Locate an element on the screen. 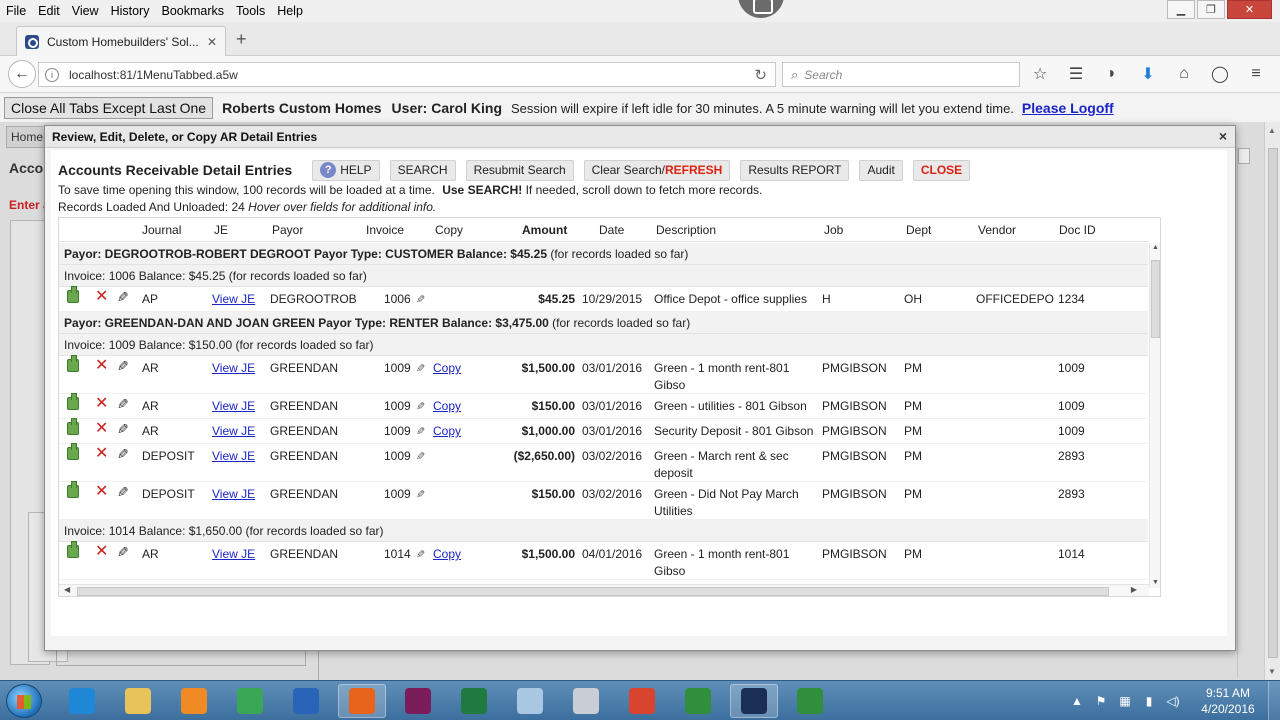  network-icon: ▦ is located at coordinates (1125, 701).